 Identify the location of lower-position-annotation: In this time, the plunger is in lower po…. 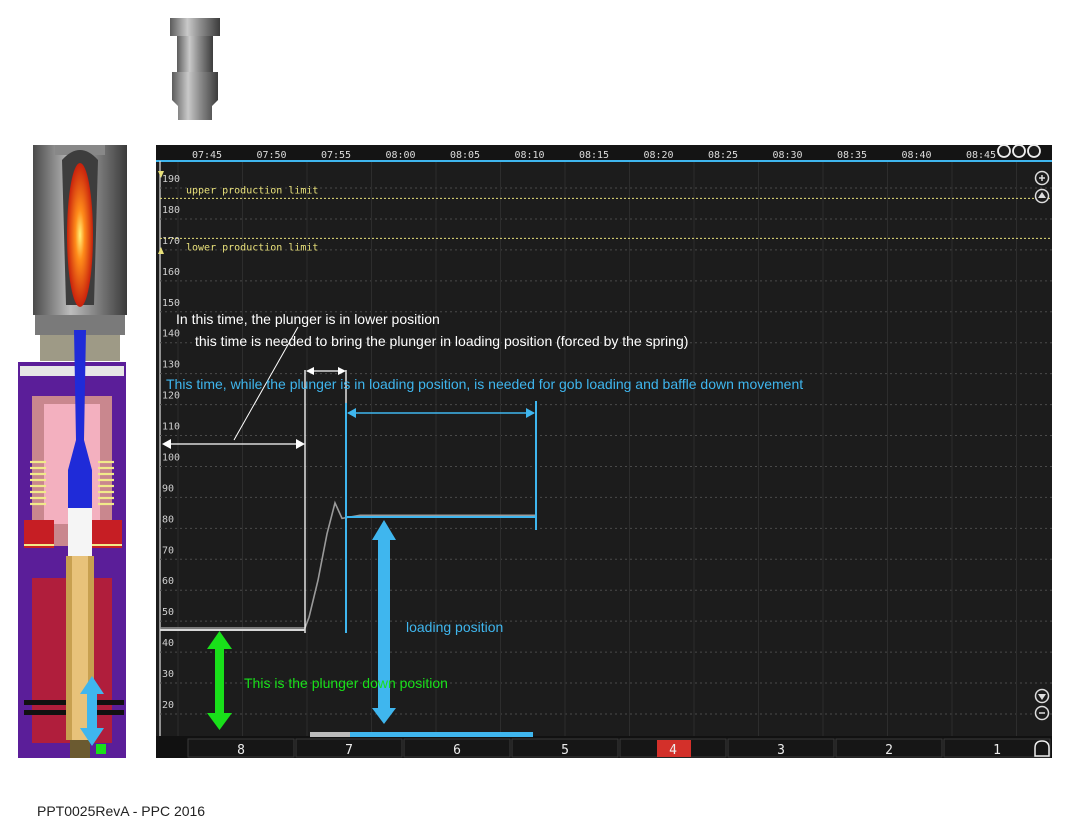
(308, 319).